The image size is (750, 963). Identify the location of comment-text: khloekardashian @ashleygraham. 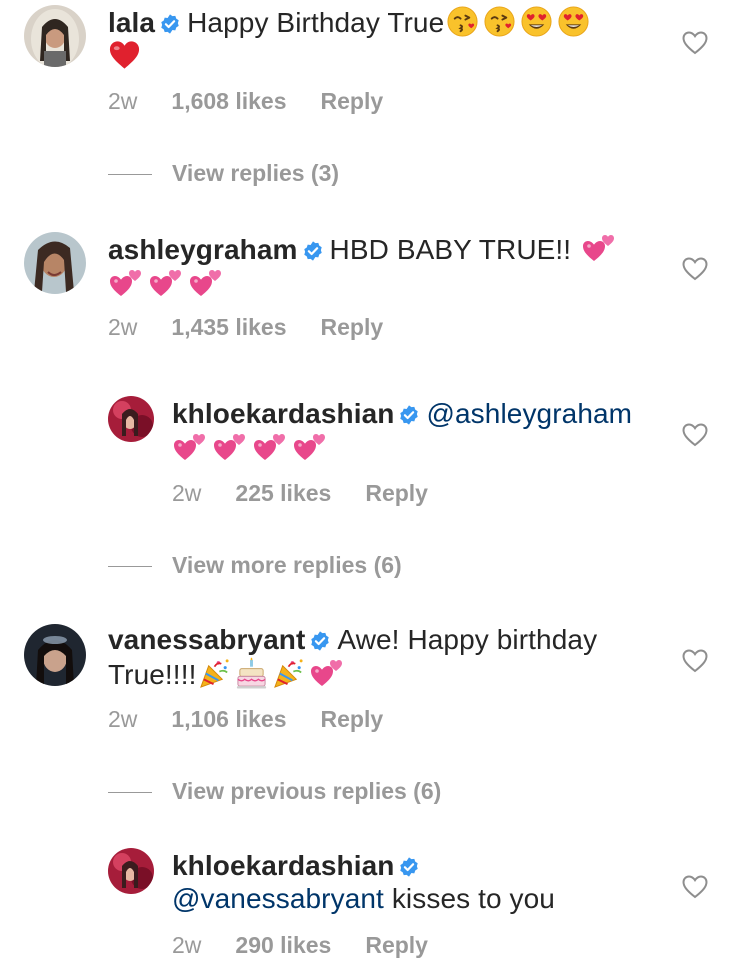
(417, 431).